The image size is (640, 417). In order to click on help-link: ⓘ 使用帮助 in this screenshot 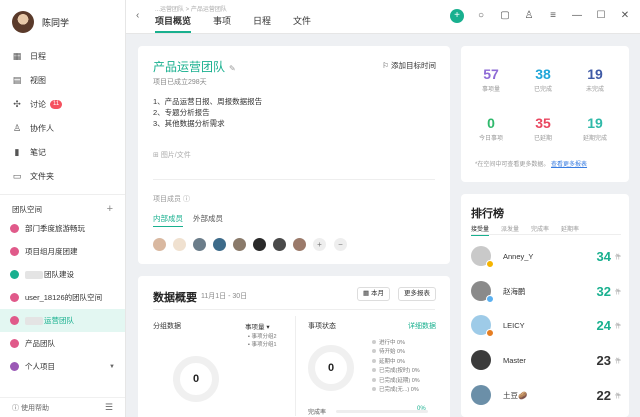, I will do `click(30, 408)`.